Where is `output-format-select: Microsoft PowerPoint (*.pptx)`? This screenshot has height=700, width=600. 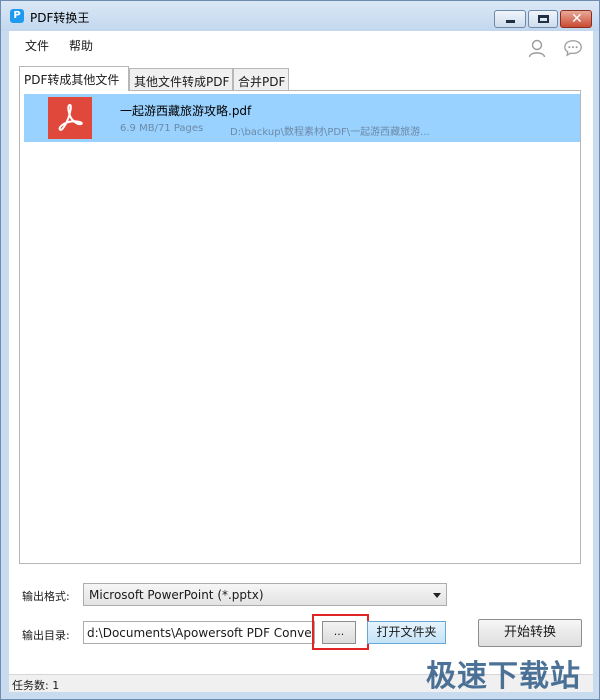
output-format-select: Microsoft PowerPoint (*.pptx) is located at coordinates (265, 594).